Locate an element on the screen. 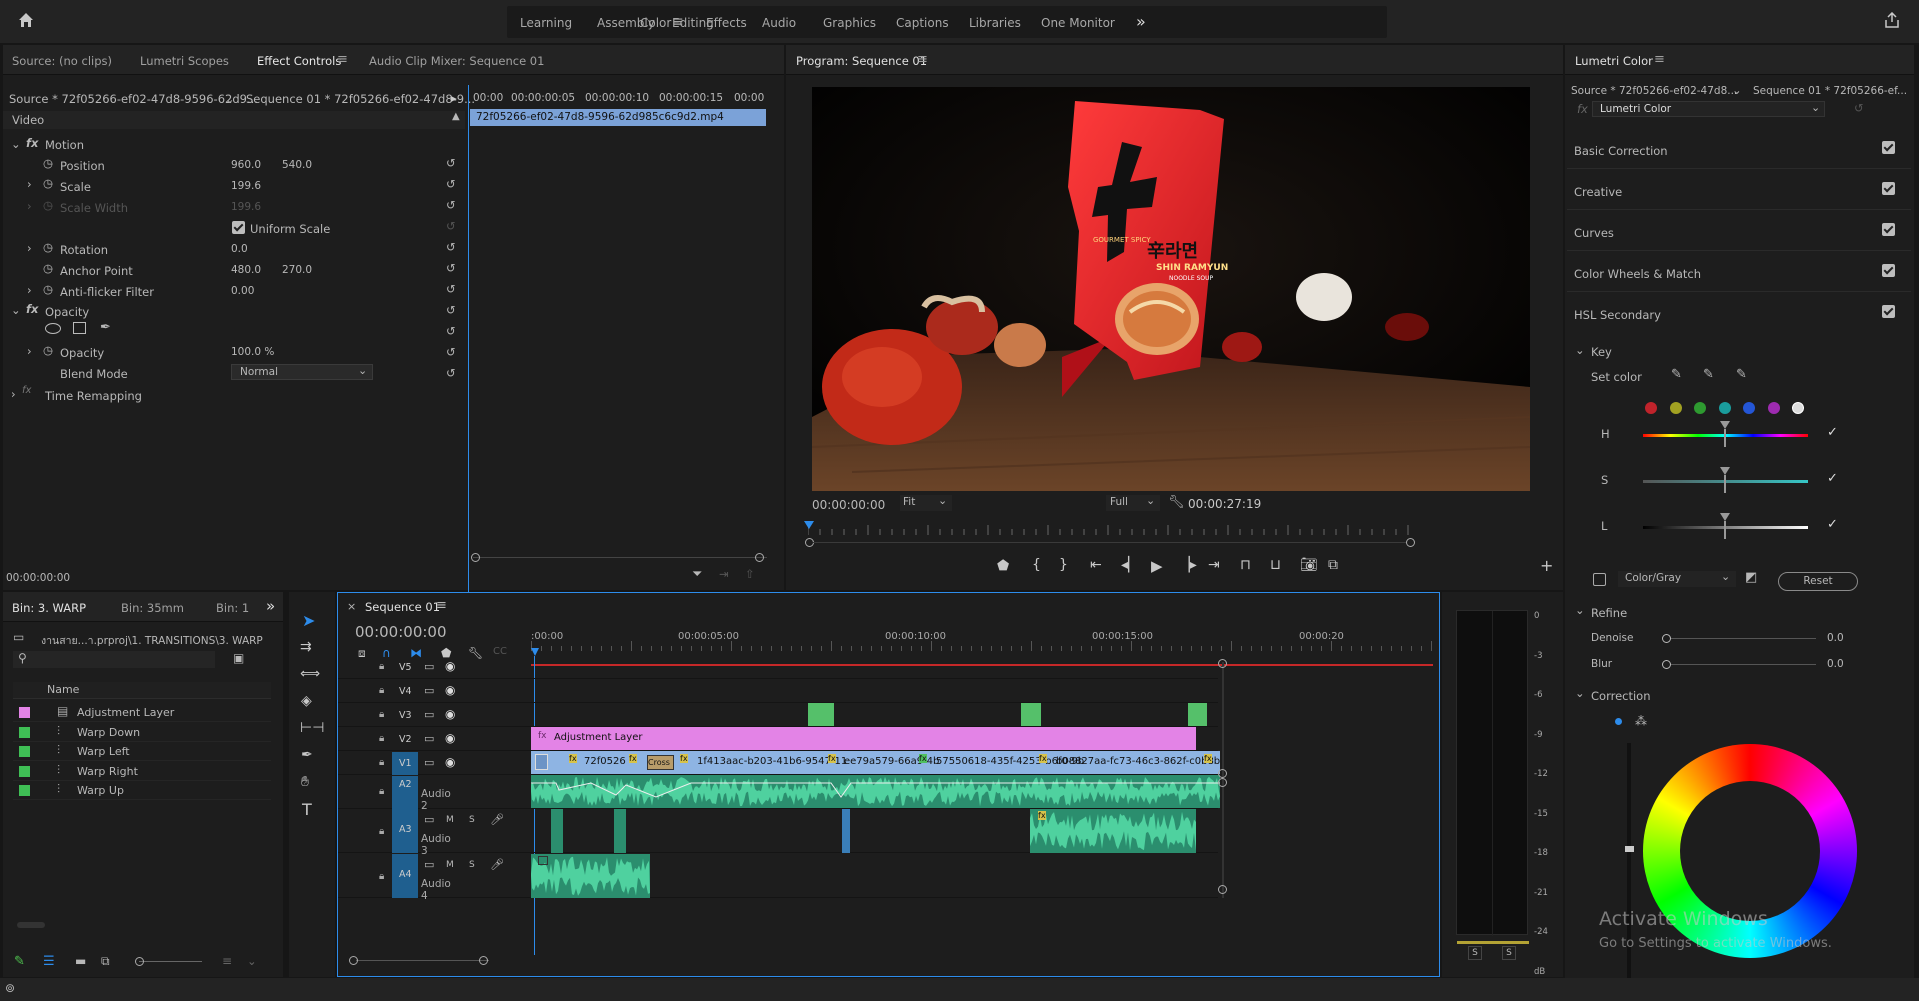  share-icon: ⇧ is located at coordinates (750, 574).